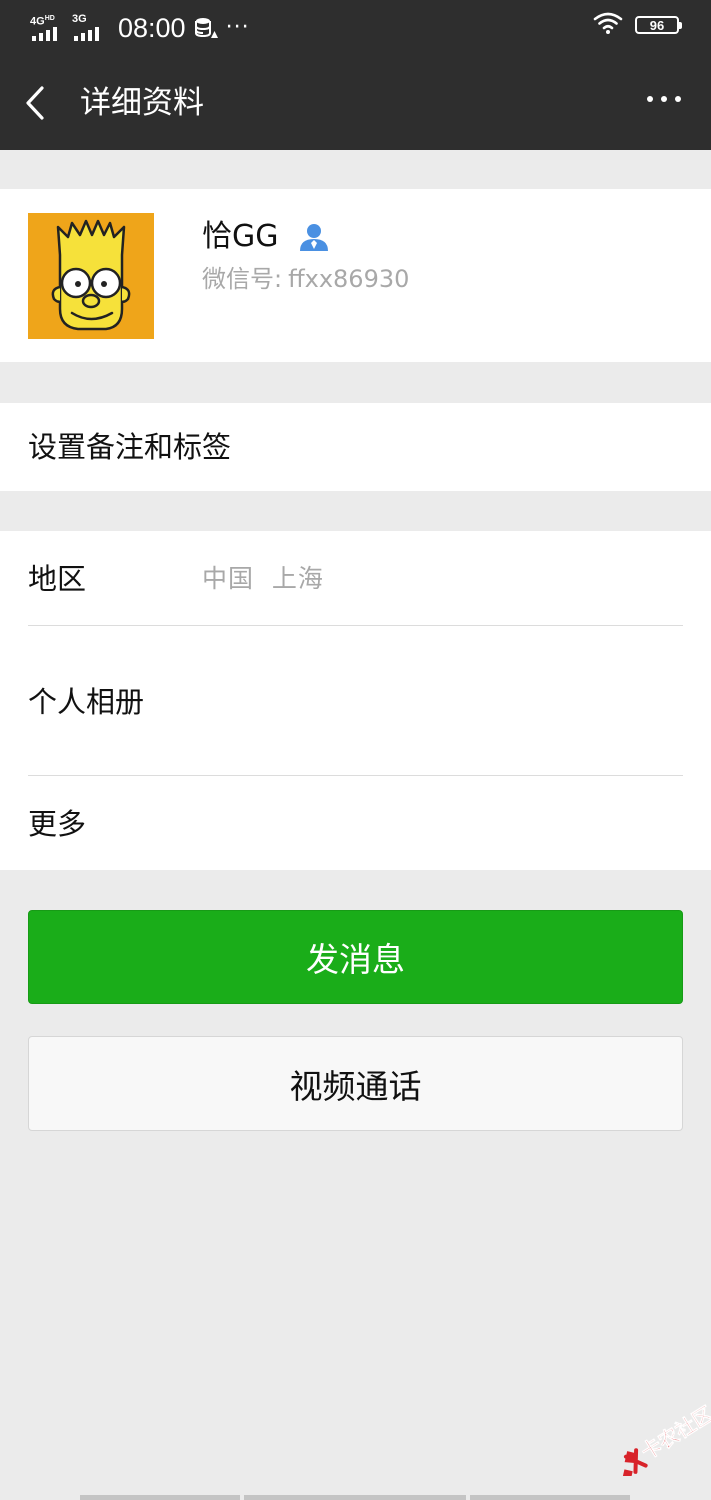 Image resolution: width=711 pixels, height=1500 pixels. I want to click on status-bar: 4GHD 3G 08:00 ··· 96, so click(355, 28).